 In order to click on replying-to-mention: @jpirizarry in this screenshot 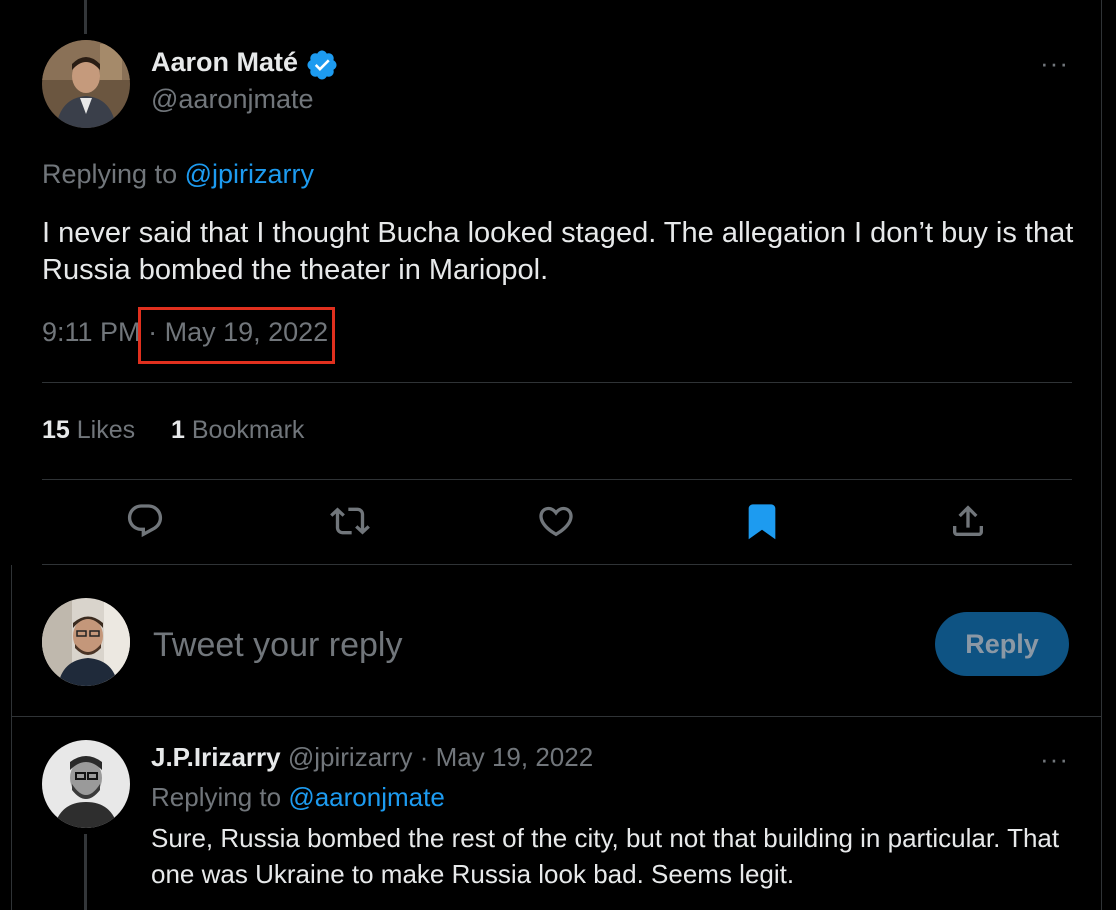, I will do `click(249, 174)`.